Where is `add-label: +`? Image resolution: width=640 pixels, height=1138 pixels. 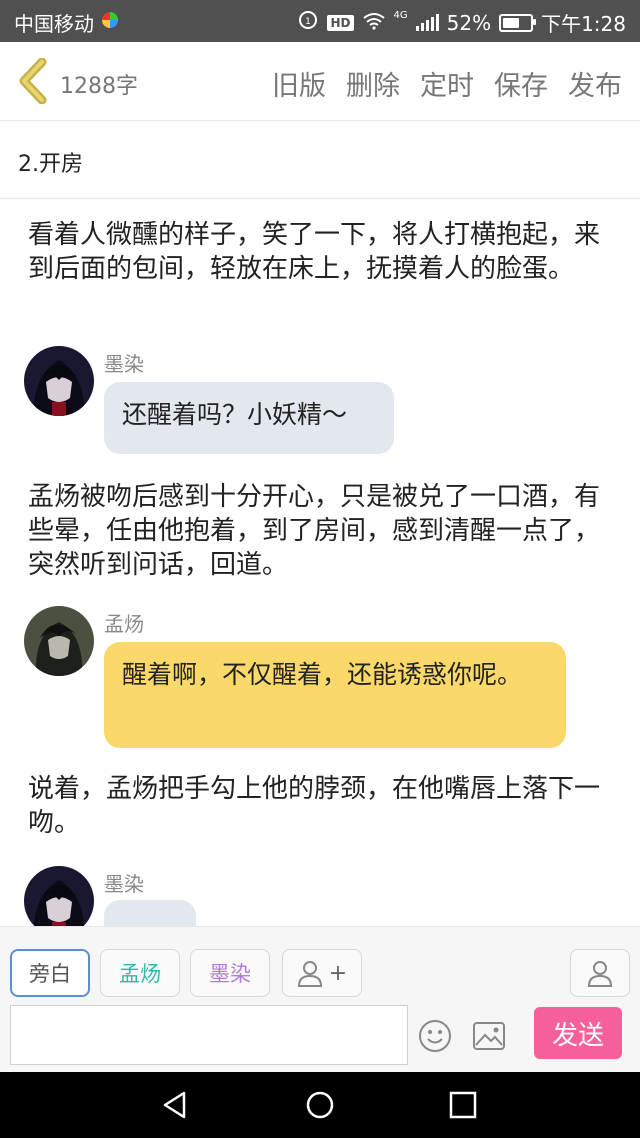 add-label: + is located at coordinates (338, 973).